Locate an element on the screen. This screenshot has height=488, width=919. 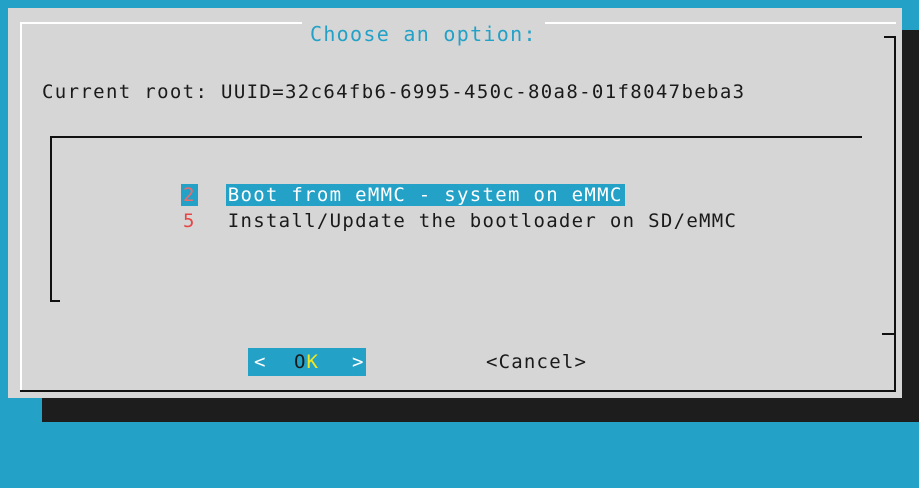
ok-button-right-bracket: > is located at coordinates (358, 362).